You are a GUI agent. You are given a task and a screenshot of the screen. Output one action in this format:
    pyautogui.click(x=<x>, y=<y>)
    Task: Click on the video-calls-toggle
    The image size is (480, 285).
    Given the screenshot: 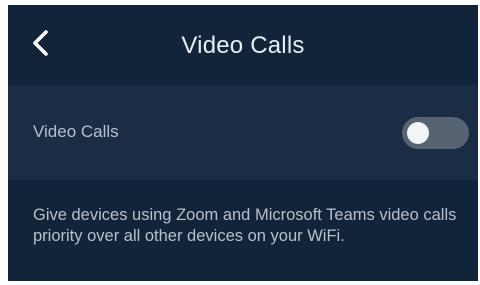 What is the action you would take?
    pyautogui.click(x=435, y=133)
    